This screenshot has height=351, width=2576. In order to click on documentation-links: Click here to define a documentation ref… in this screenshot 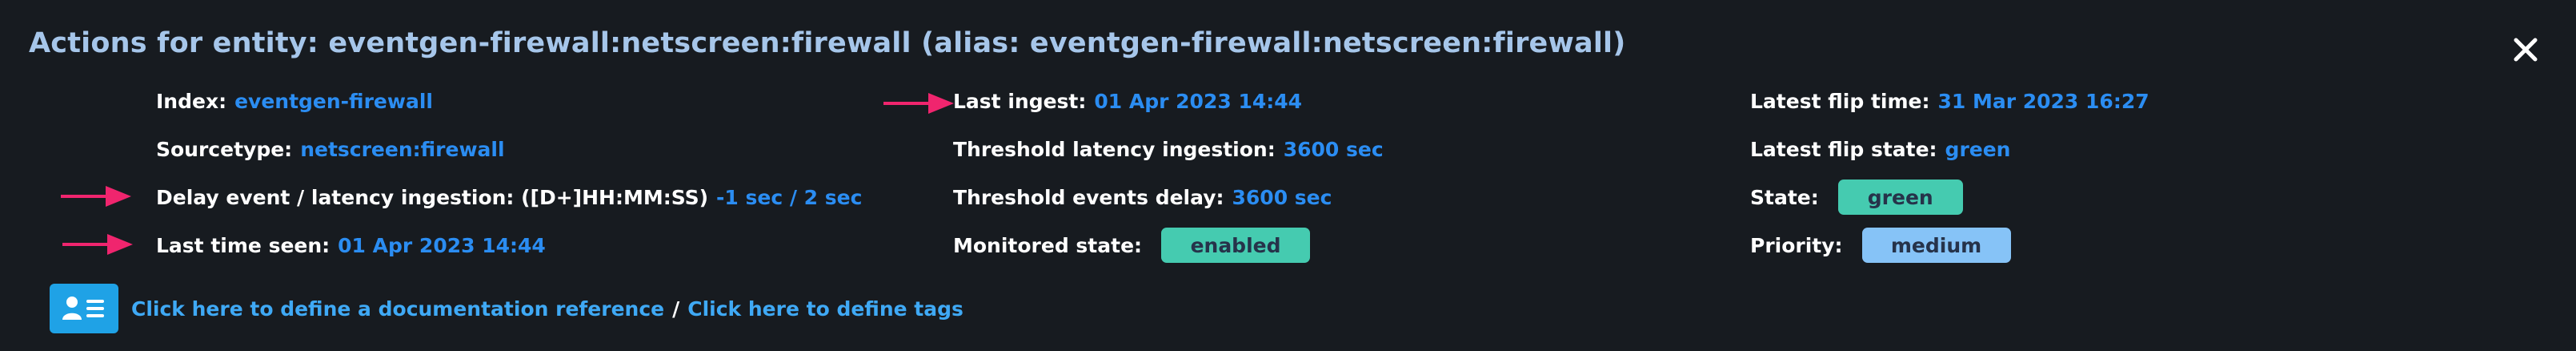, I will do `click(506, 308)`.